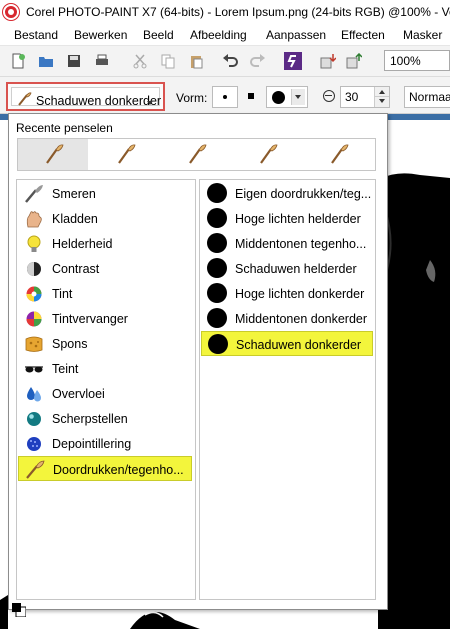  Describe the element at coordinates (34, 419) in the screenshot. I see `sharpen-sphere-icon` at that location.